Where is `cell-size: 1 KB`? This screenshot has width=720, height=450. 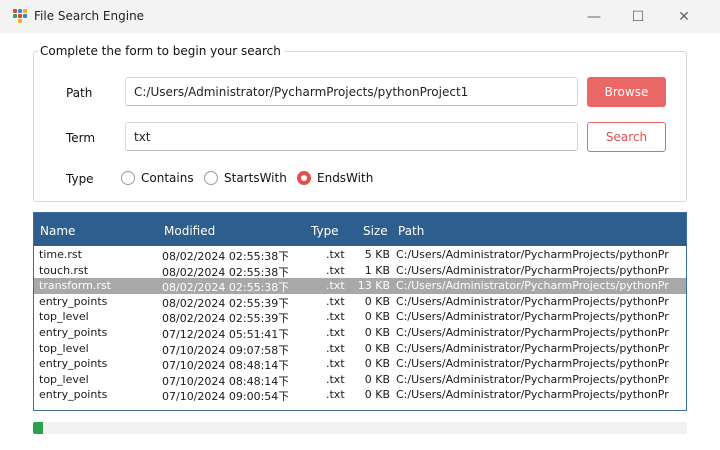 cell-size: 1 KB is located at coordinates (377, 270).